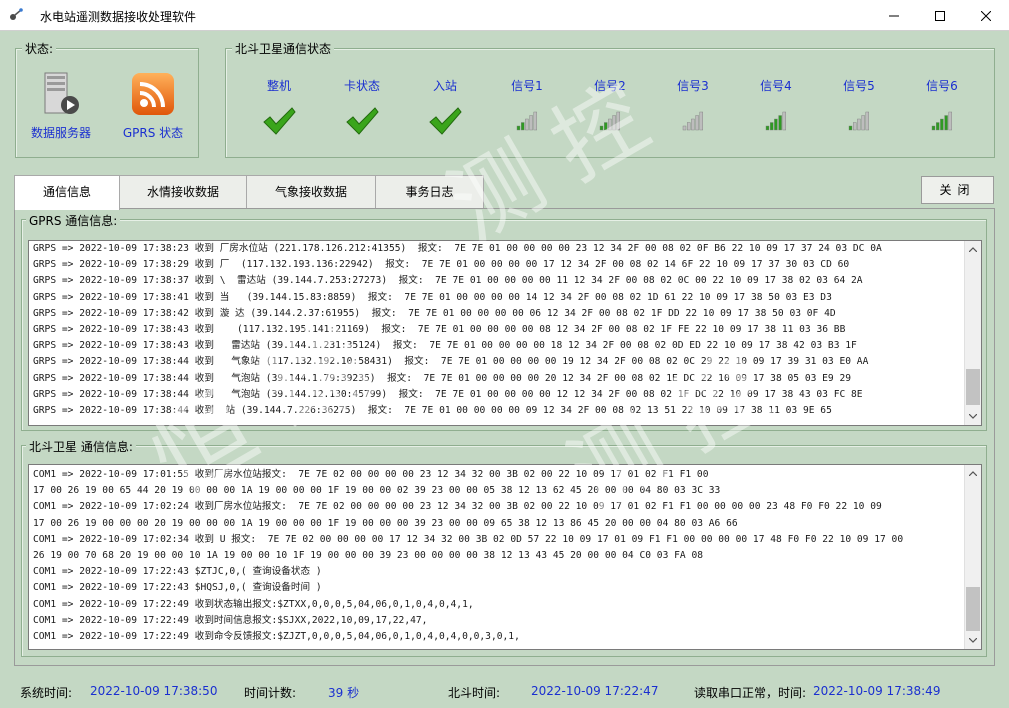 The width and height of the screenshot is (1009, 708). I want to click on counter-label: 时间计数:, so click(270, 693).